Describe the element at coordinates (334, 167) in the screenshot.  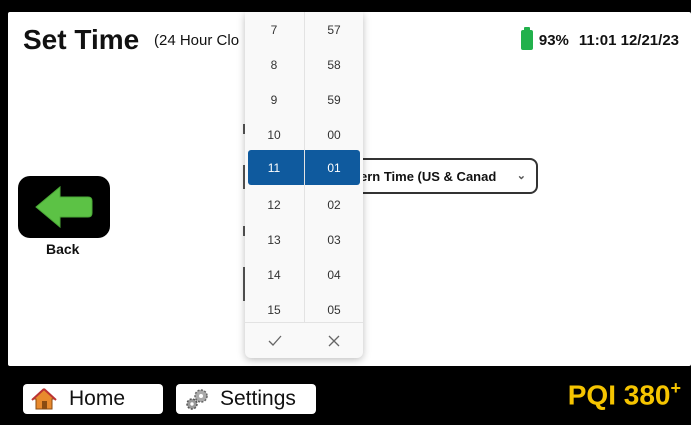
I see `selected-minute: 01` at that location.